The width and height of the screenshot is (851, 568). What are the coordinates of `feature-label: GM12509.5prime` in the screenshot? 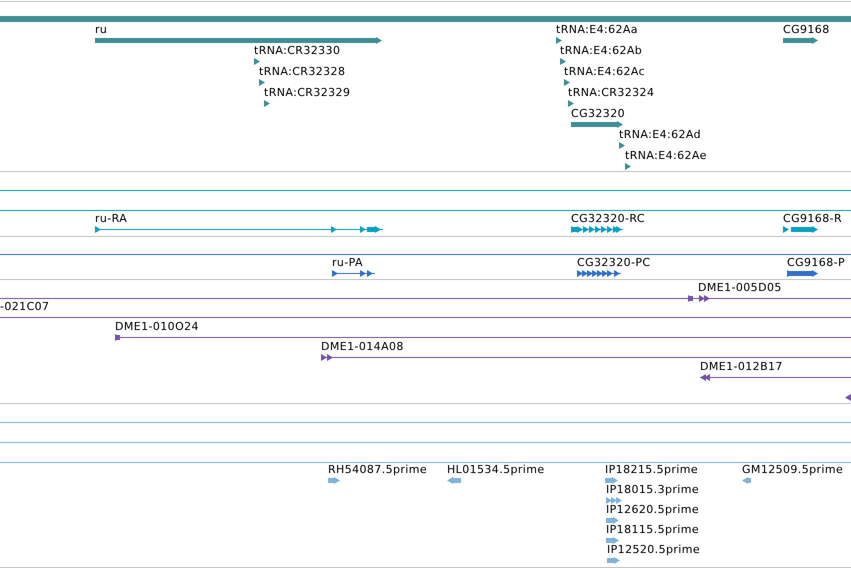 It's located at (793, 469).